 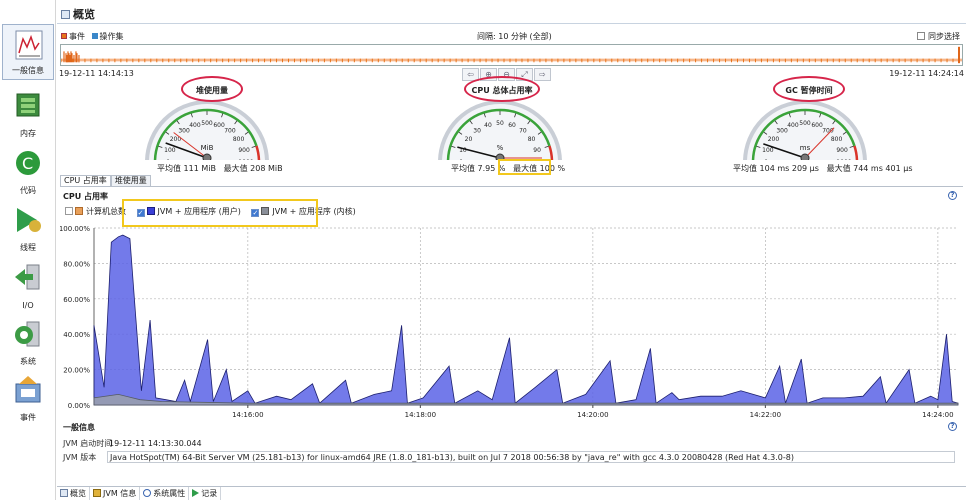 What do you see at coordinates (28, 105) in the screenshot?
I see `memory-icon` at bounding box center [28, 105].